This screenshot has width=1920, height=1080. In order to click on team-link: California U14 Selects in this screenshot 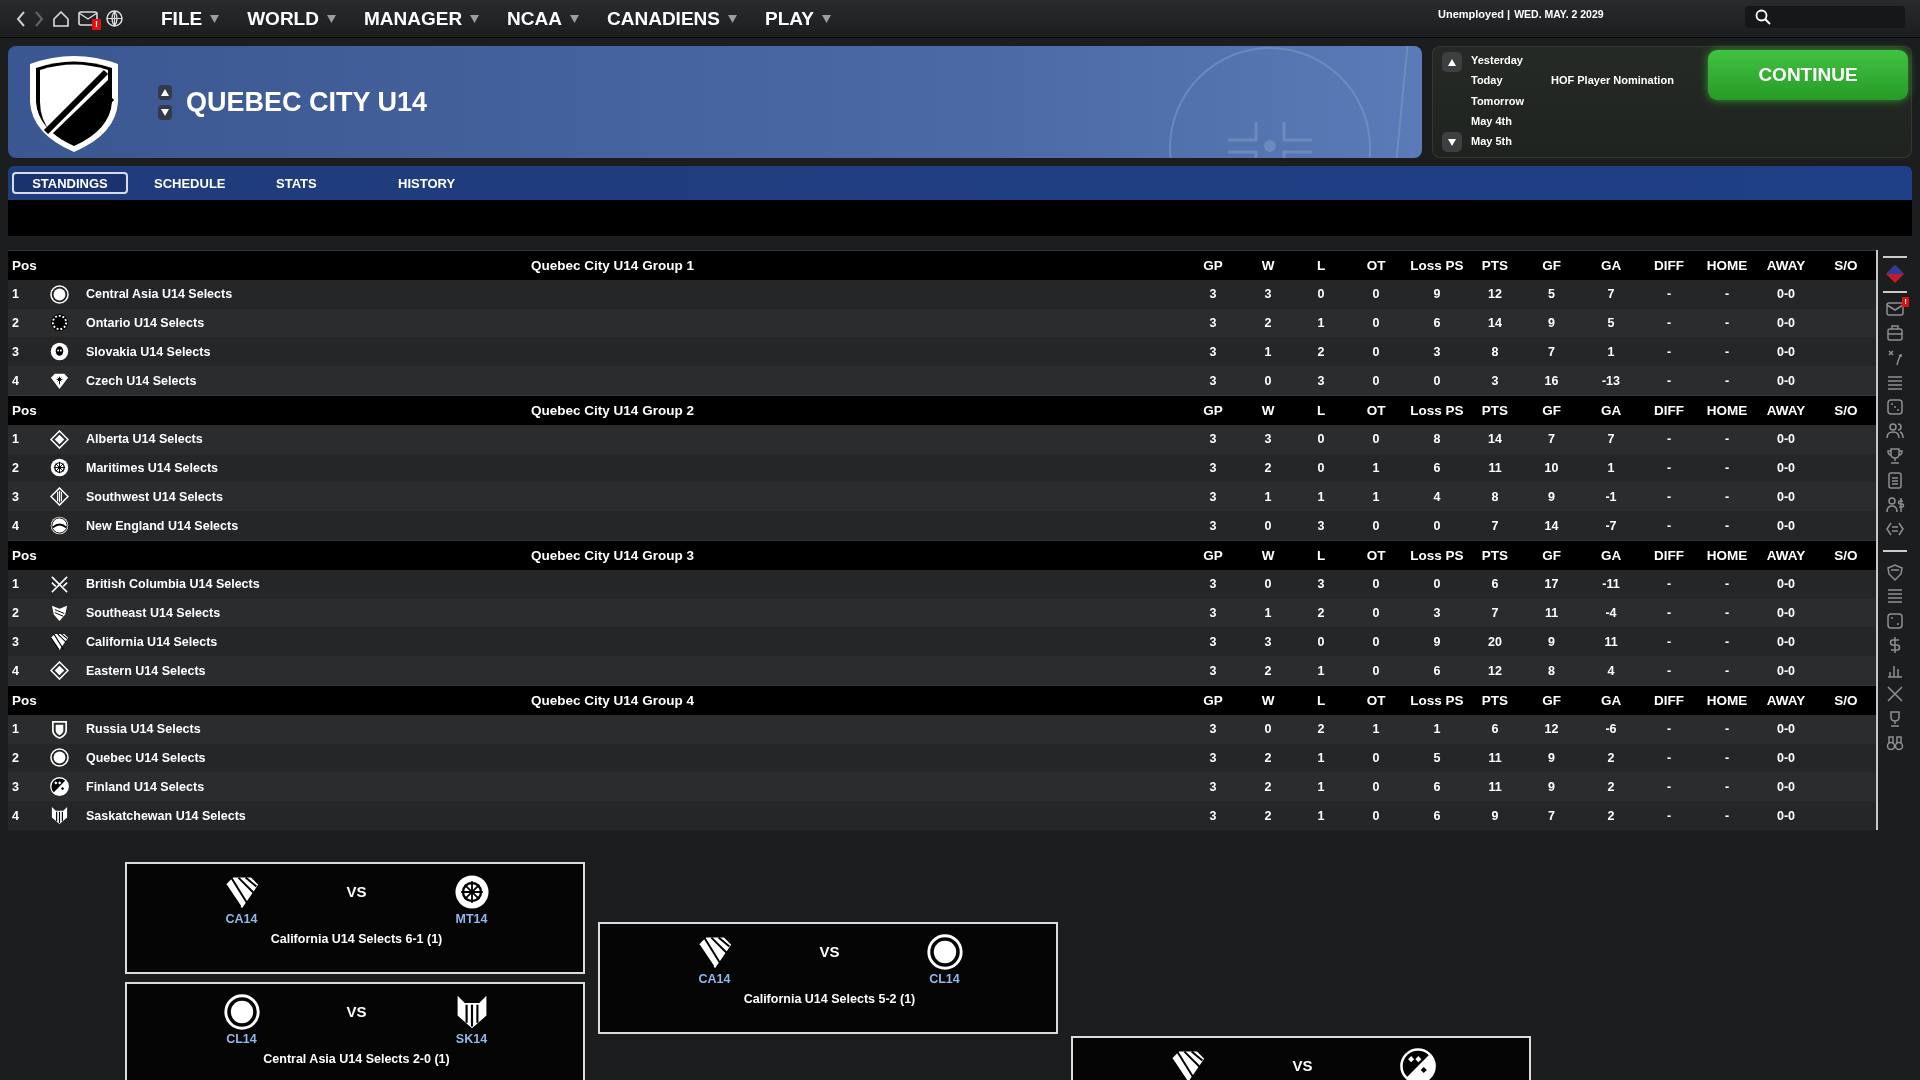, I will do `click(152, 641)`.